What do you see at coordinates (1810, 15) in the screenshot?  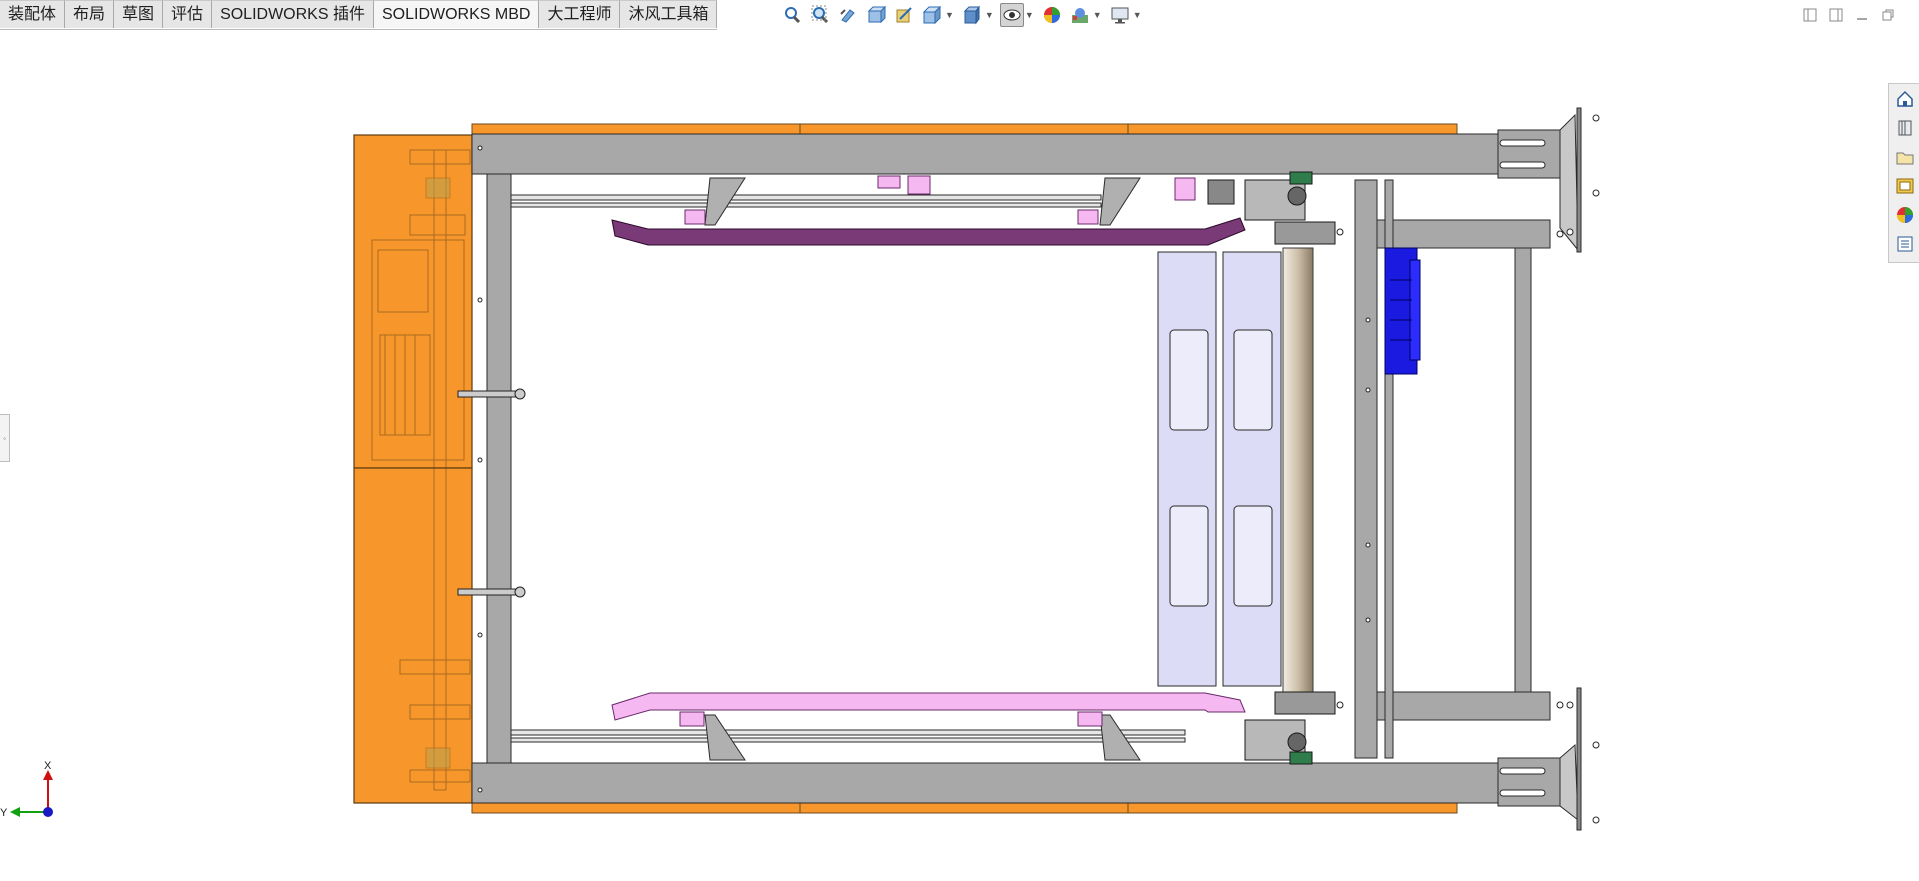 I see `tile-left-icon` at bounding box center [1810, 15].